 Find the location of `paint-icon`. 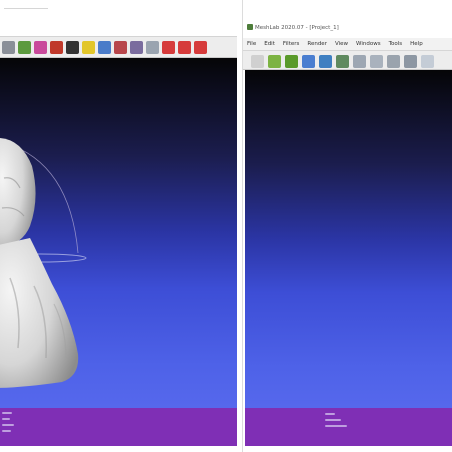

paint-icon is located at coordinates (120, 47).